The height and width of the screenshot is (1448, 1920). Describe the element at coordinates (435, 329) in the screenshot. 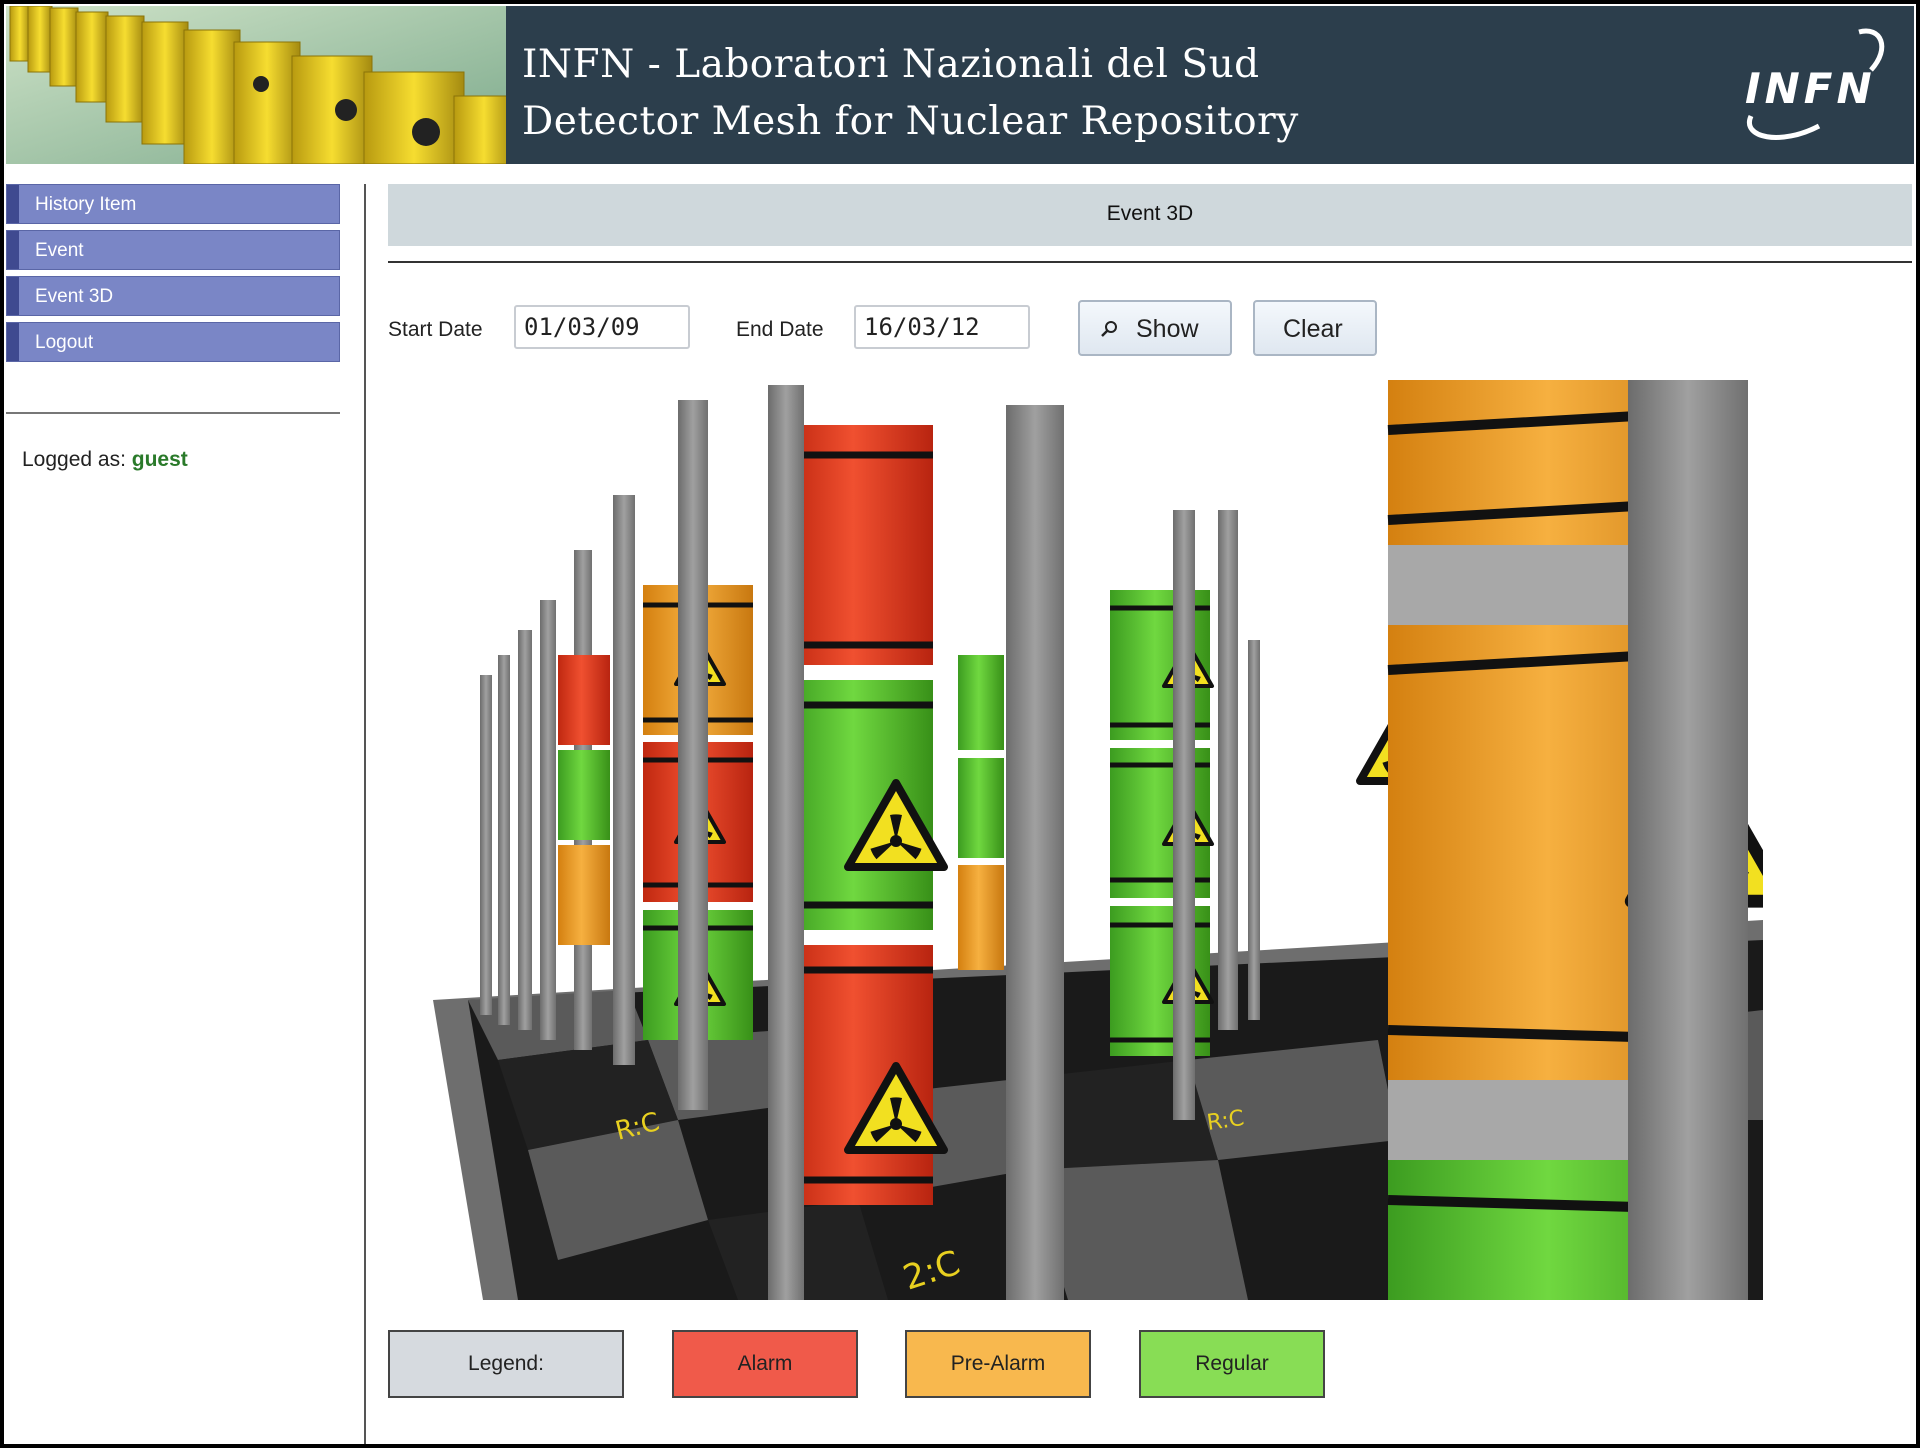

I see `start-date-label: Start Date` at that location.